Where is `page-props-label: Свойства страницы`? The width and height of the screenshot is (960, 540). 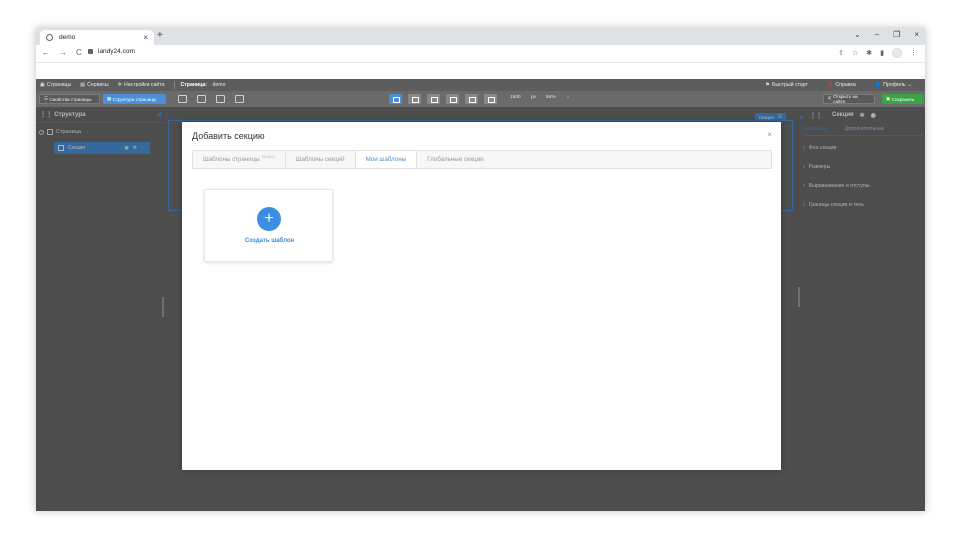
page-props-label: Свойства страницы is located at coordinates (70, 99).